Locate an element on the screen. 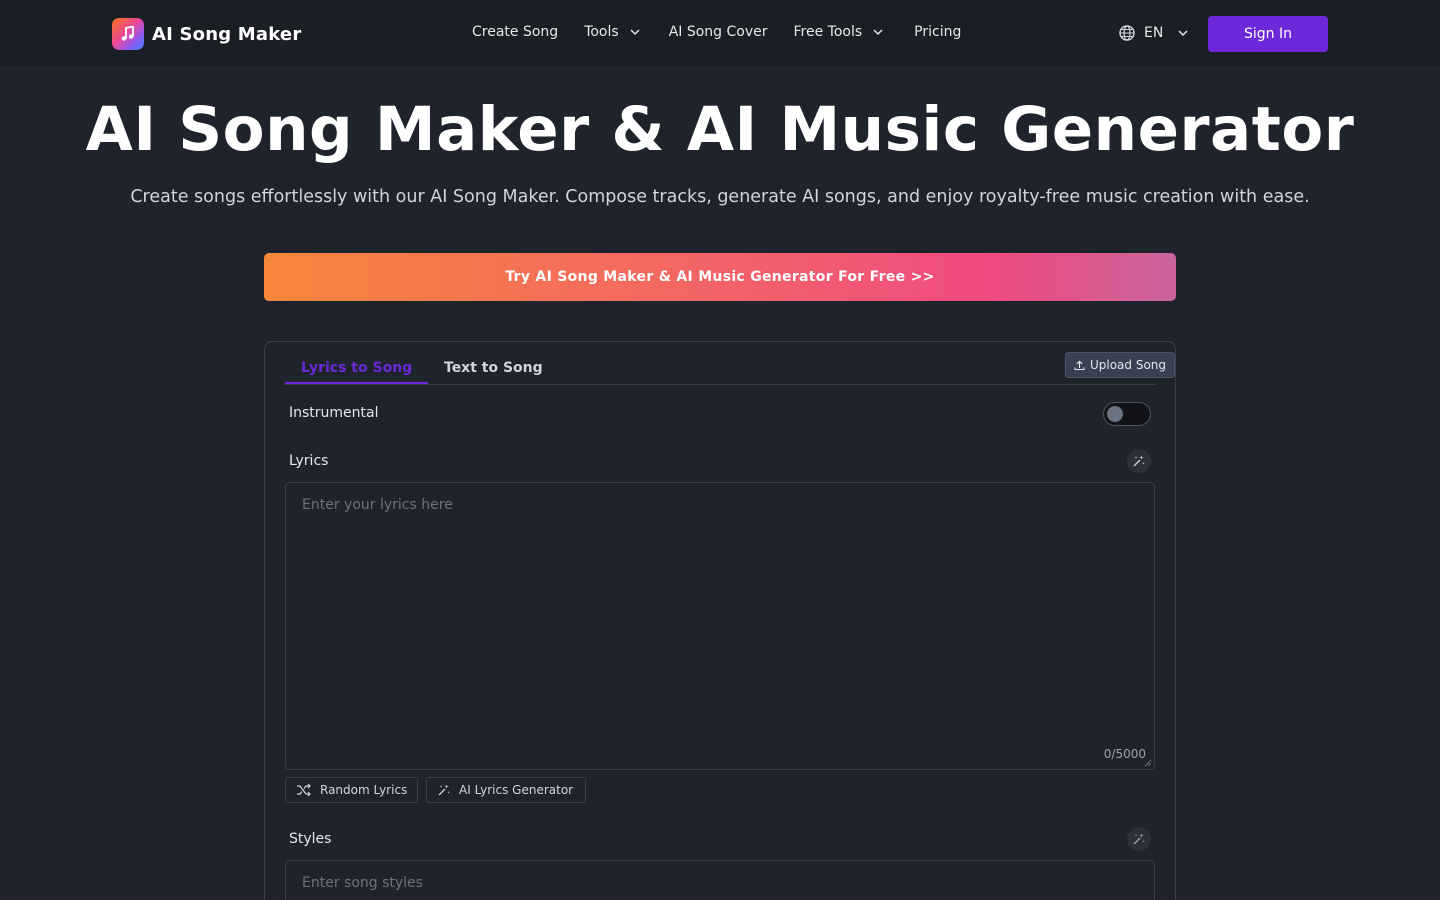 The height and width of the screenshot is (900, 1440). tab-lyrics-to-song: Lyrics to Song is located at coordinates (356, 368).